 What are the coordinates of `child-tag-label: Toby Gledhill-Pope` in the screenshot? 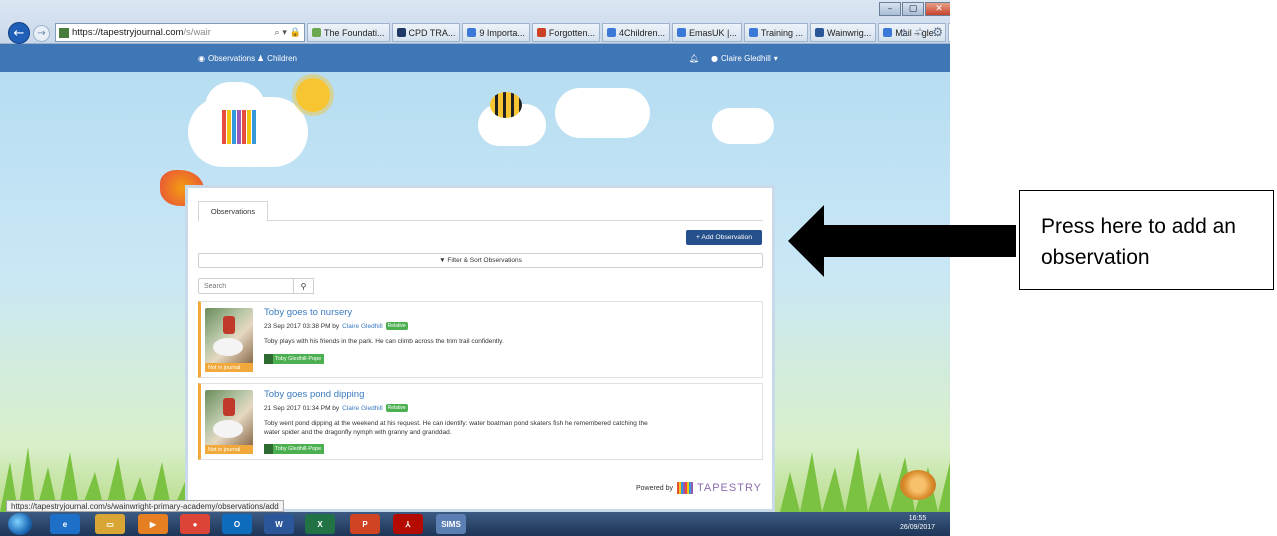 It's located at (298, 359).